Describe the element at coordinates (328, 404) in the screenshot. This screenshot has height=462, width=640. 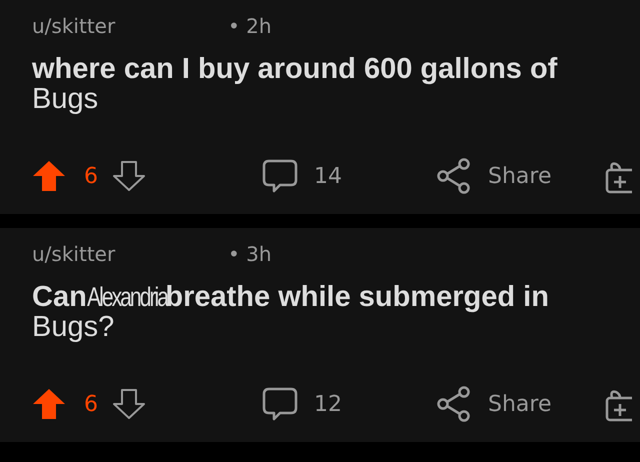
I see `comment-count: 12` at that location.